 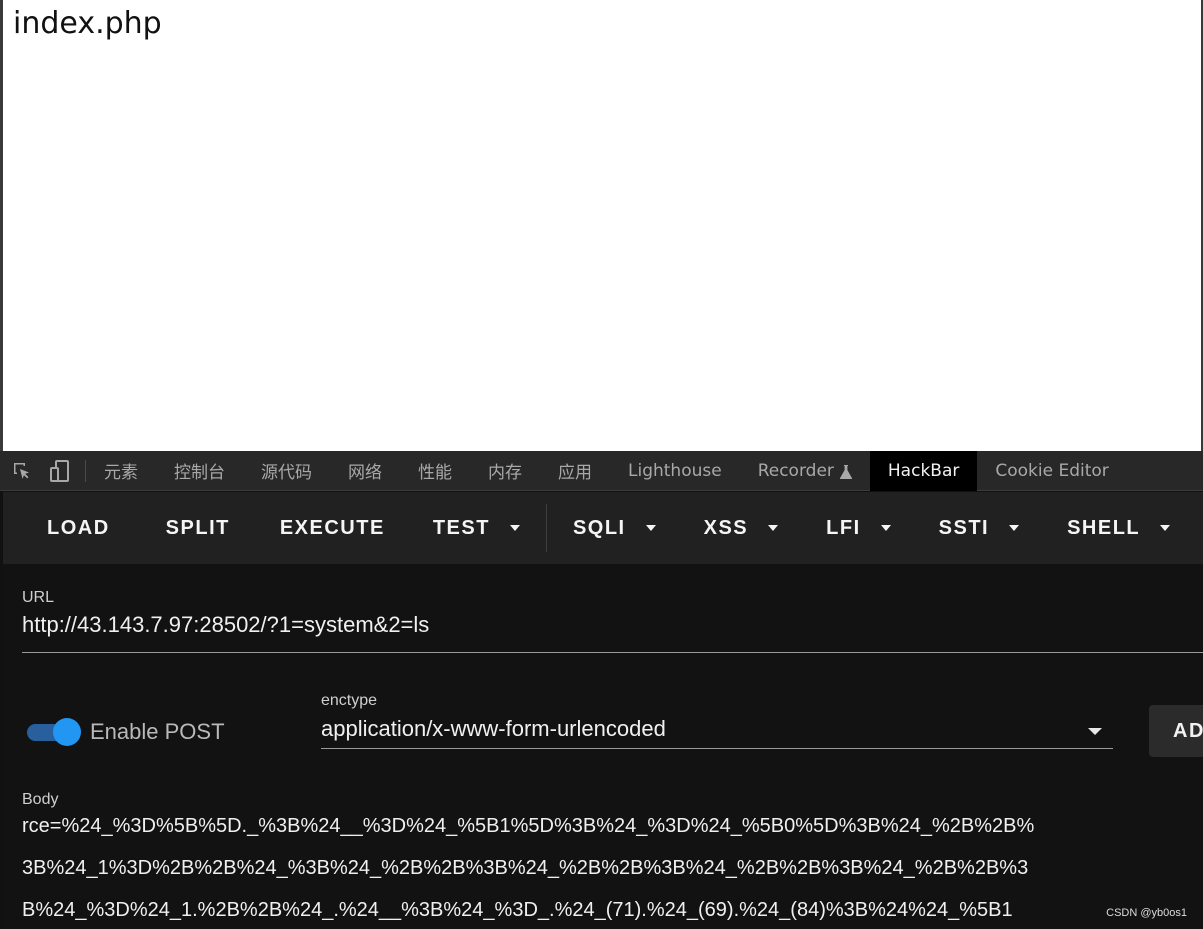 I want to click on url-input-underline, so click(x=612, y=652).